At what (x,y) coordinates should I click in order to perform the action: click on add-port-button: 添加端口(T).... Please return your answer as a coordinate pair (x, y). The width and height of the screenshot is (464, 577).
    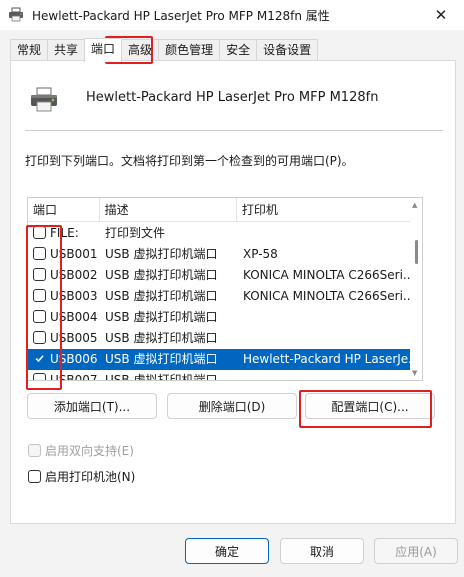
    Looking at the image, I should click on (92, 406).